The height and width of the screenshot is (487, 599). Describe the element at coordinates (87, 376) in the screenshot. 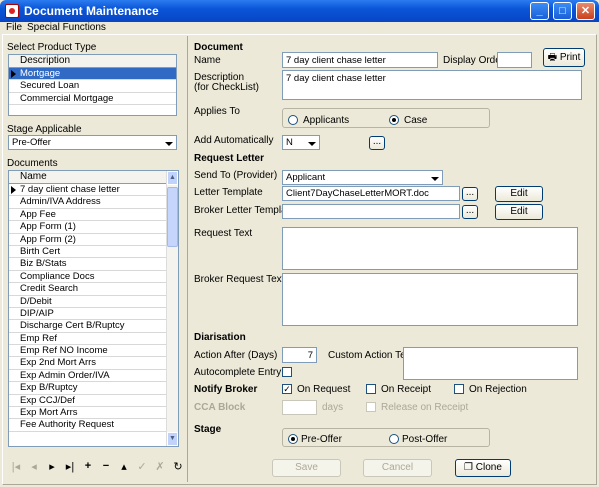

I see `document-row: Exp Admin Order/IVA` at that location.